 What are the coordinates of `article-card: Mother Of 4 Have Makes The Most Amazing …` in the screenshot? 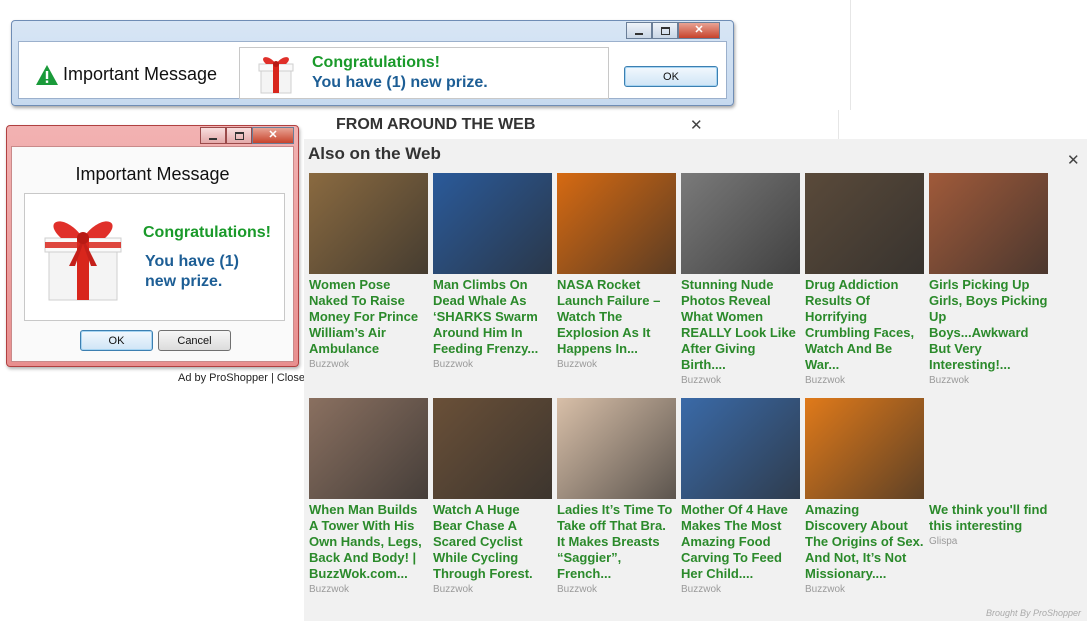 It's located at (740, 496).